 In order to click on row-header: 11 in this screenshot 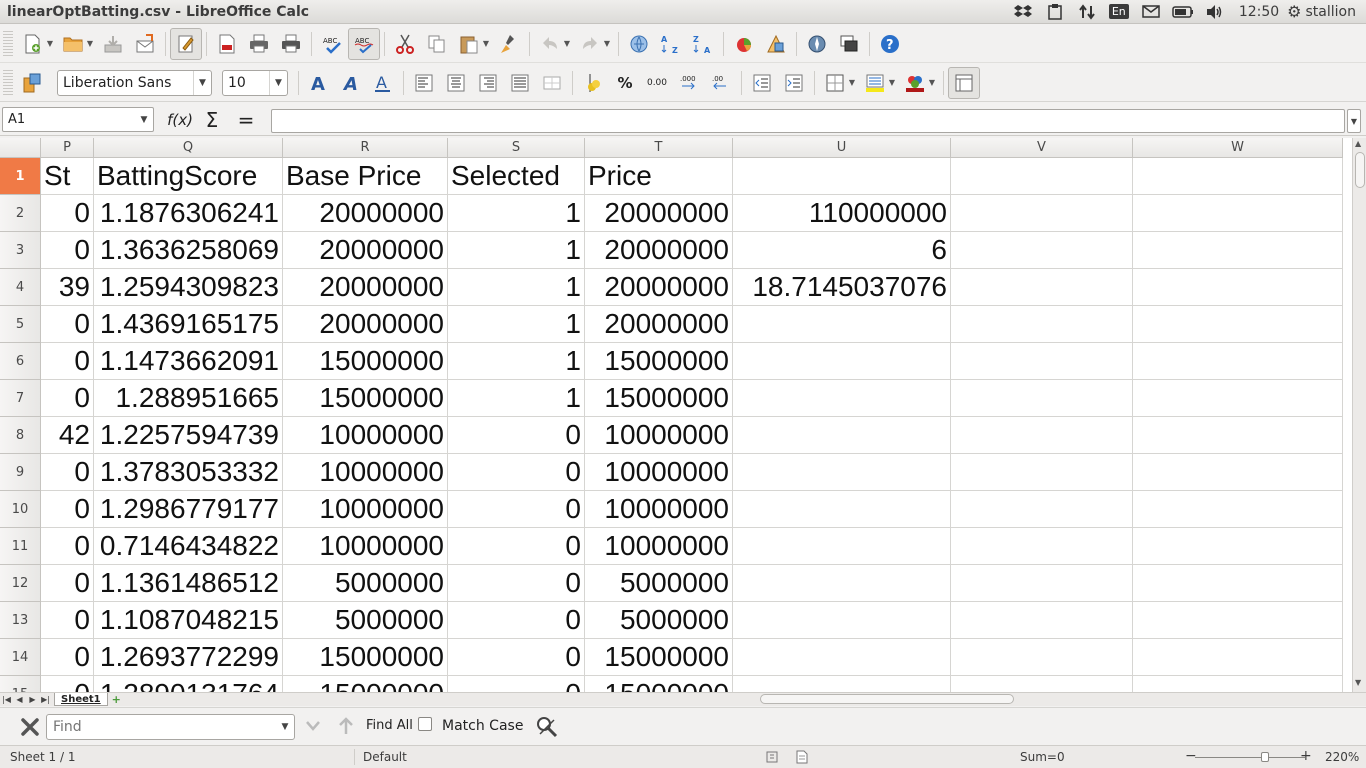, I will do `click(20, 546)`.